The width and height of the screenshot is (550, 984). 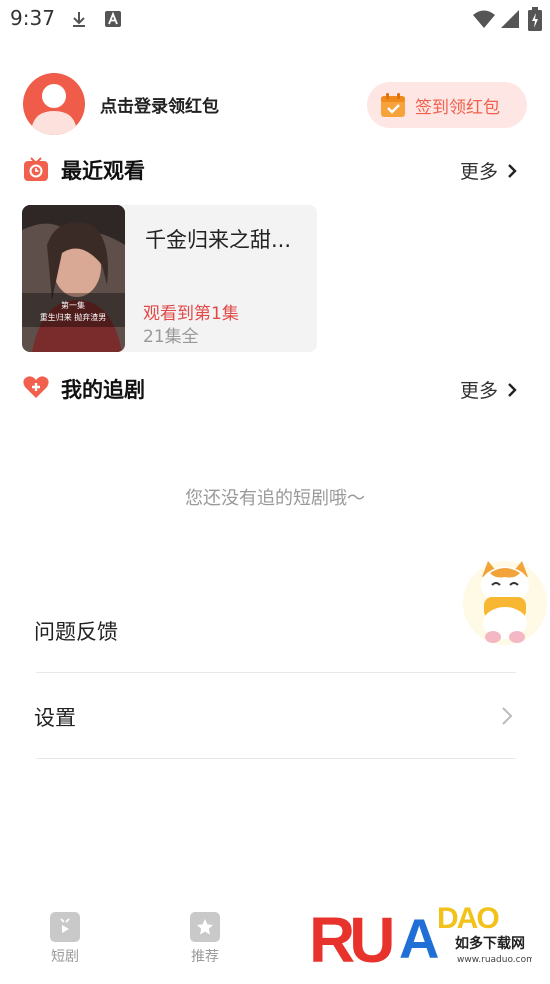 What do you see at coordinates (350, 940) in the screenshot?
I see `svg-text: RU` at bounding box center [350, 940].